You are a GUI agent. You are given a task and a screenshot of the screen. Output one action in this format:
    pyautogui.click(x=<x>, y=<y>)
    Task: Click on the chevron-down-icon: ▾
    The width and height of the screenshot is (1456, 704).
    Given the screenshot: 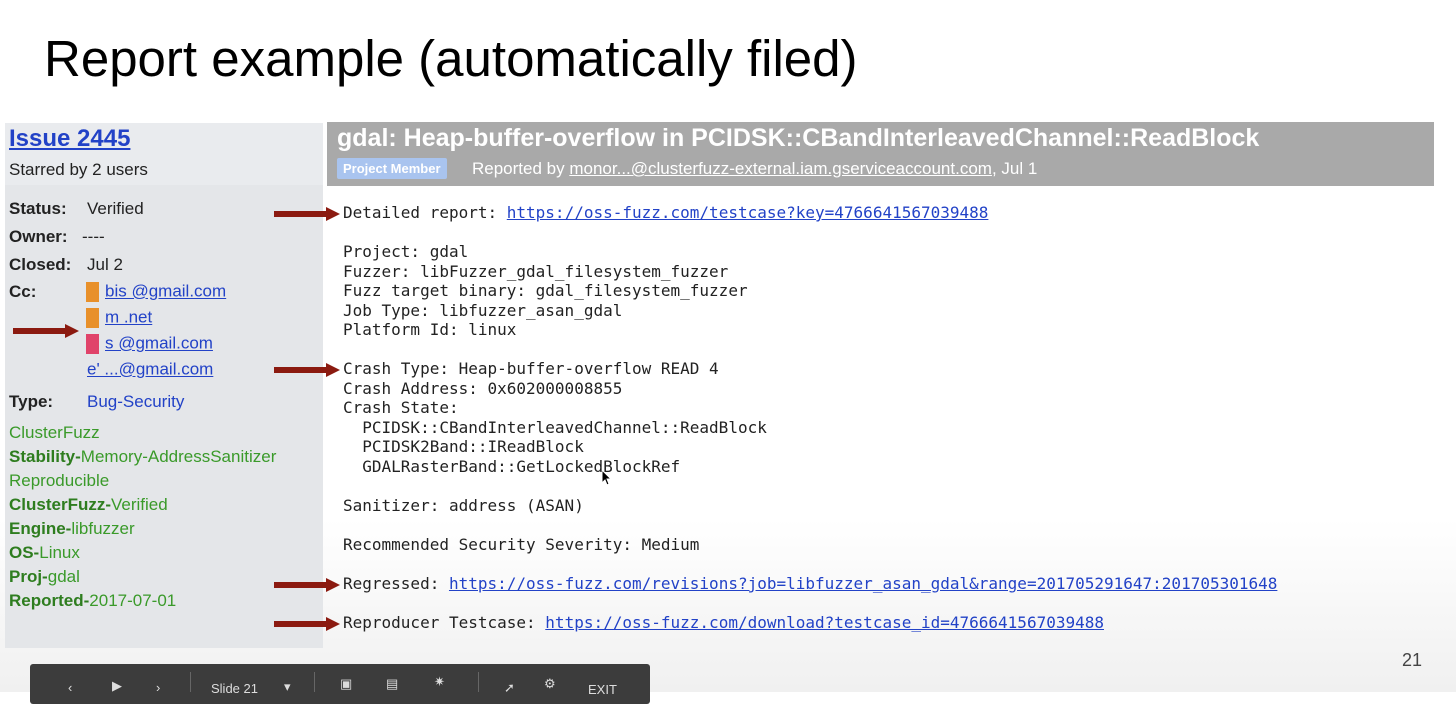 What is the action you would take?
    pyautogui.click(x=287, y=687)
    